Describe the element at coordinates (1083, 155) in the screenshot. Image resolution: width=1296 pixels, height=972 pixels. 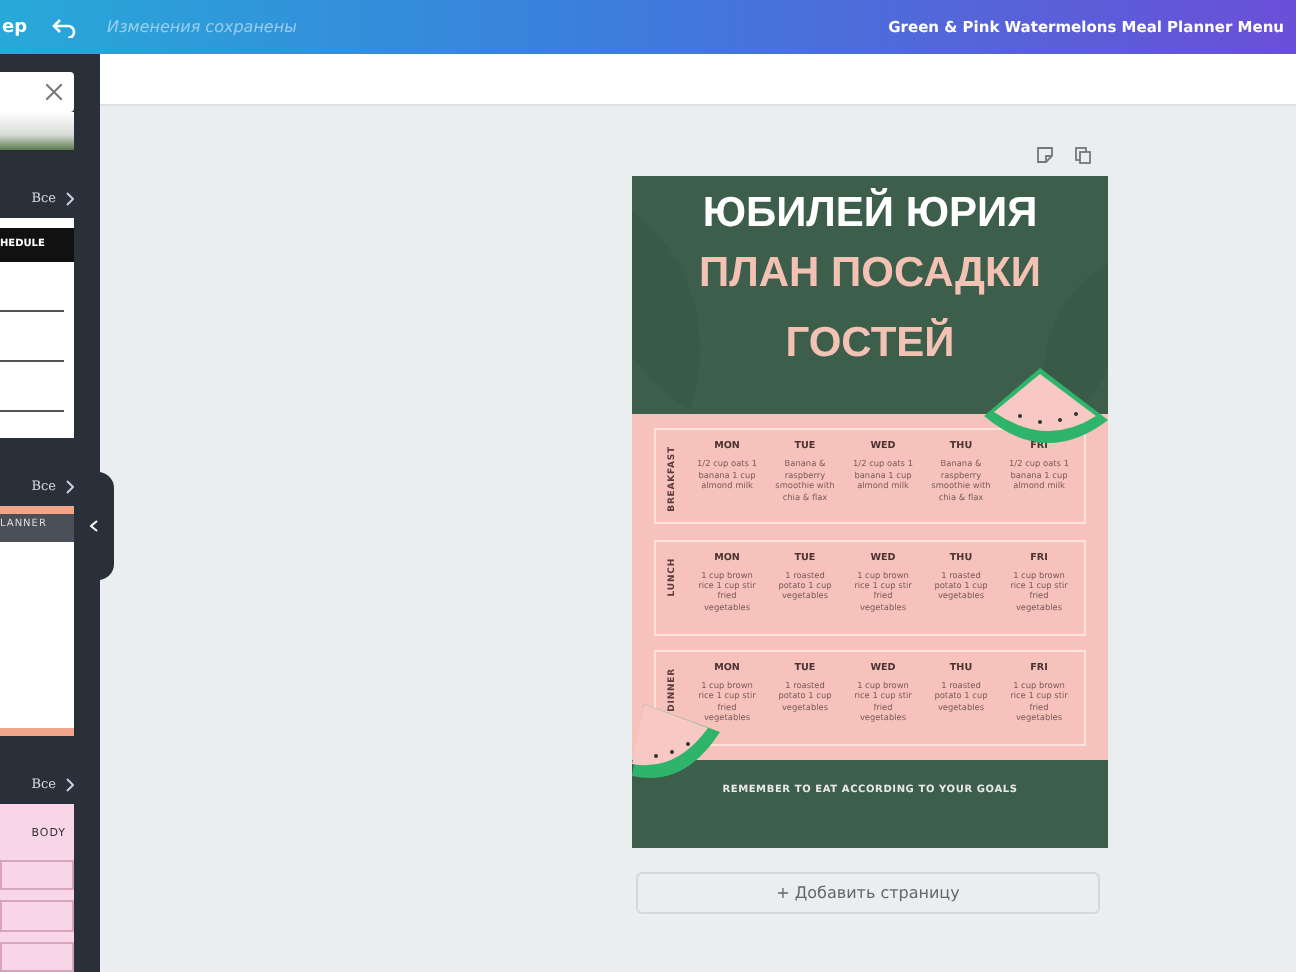
I see `copy-icon` at that location.